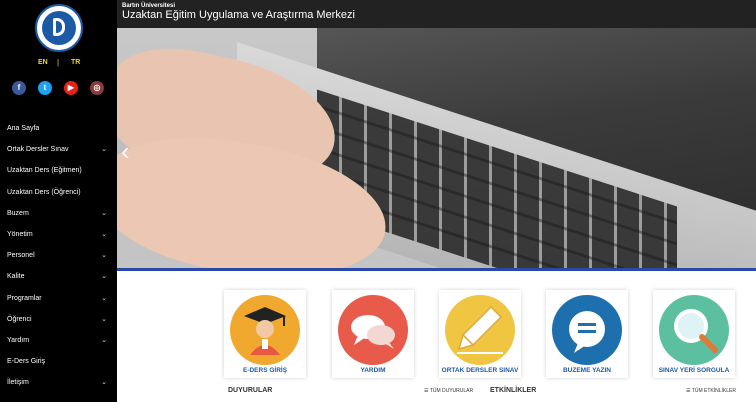 Image resolution: width=756 pixels, height=402 pixels. I want to click on message-icon, so click(587, 330).